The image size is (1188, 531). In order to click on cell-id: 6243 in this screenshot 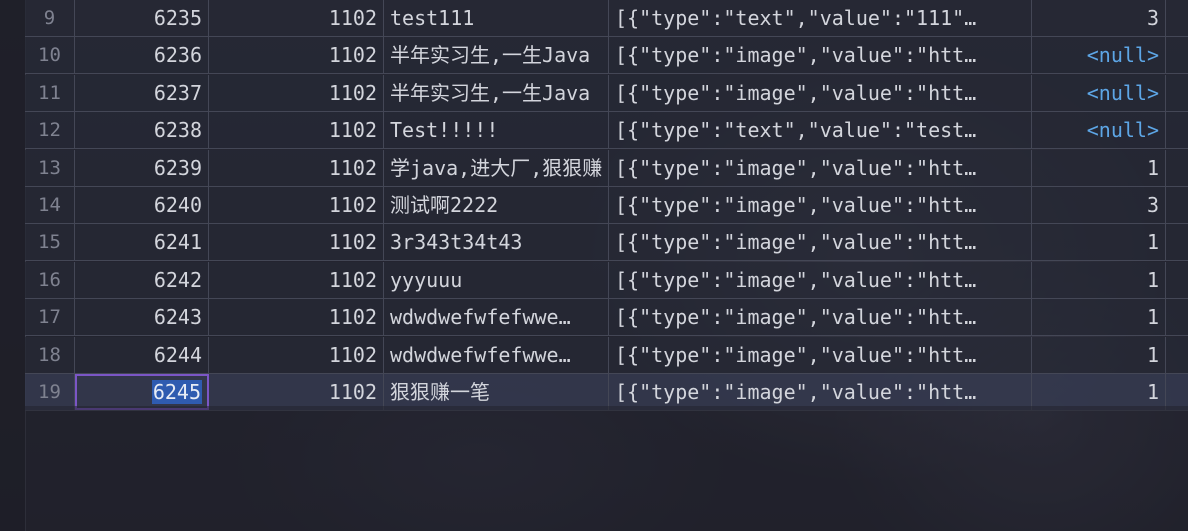, I will do `click(142, 317)`.